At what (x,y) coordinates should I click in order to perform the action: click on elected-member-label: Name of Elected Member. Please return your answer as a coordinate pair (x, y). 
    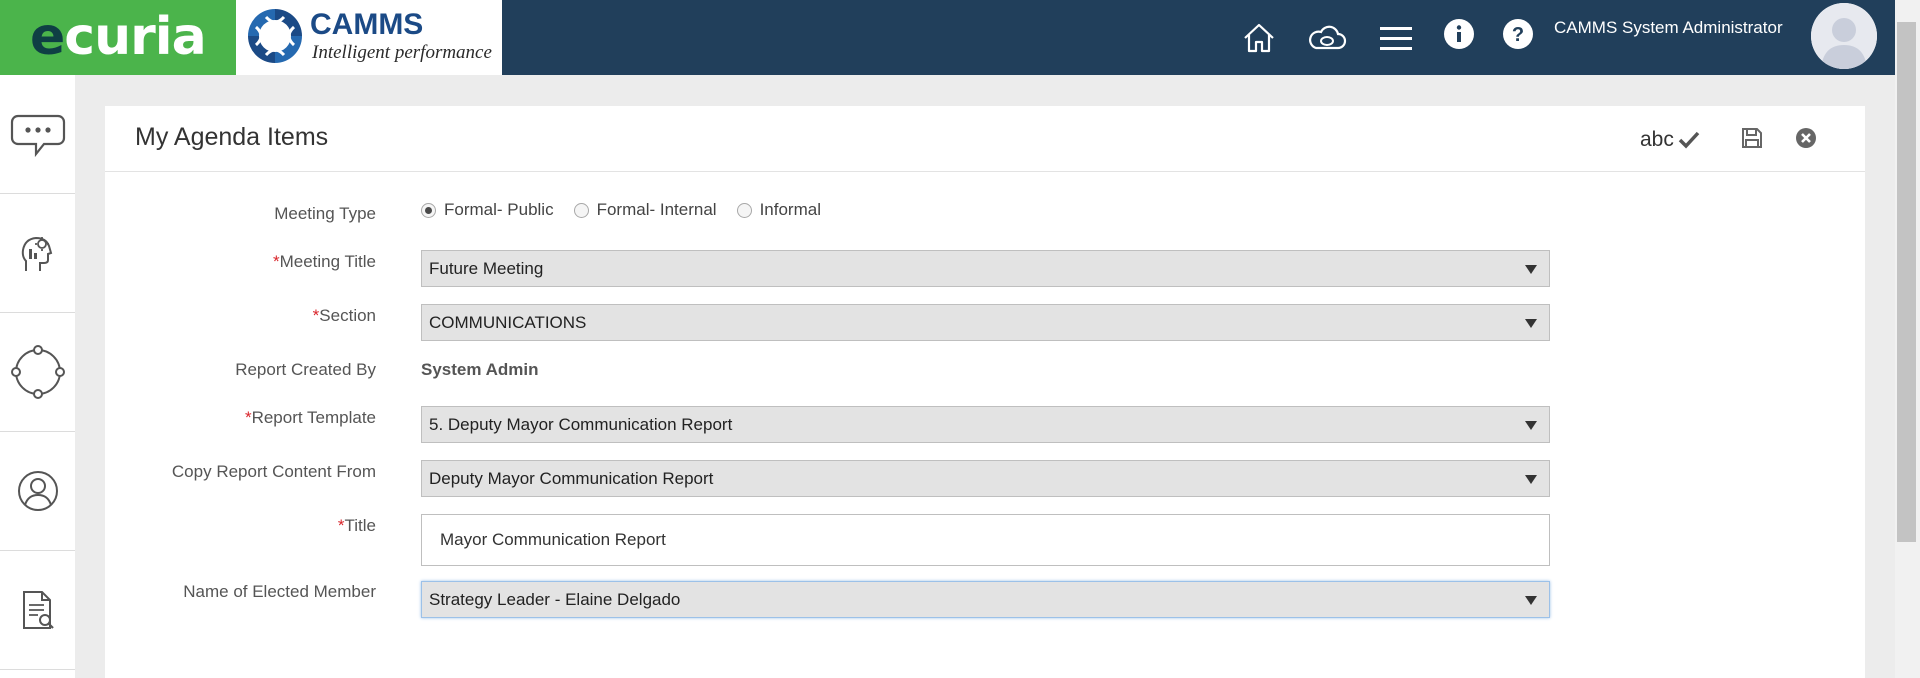
    Looking at the image, I should click on (279, 591).